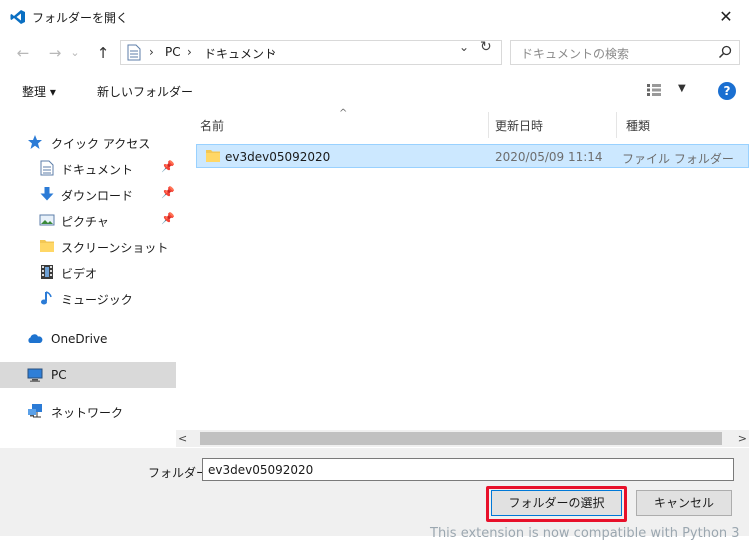  I want to click on sidebar-item-downloads: ダウンロード 📌, so click(88, 194).